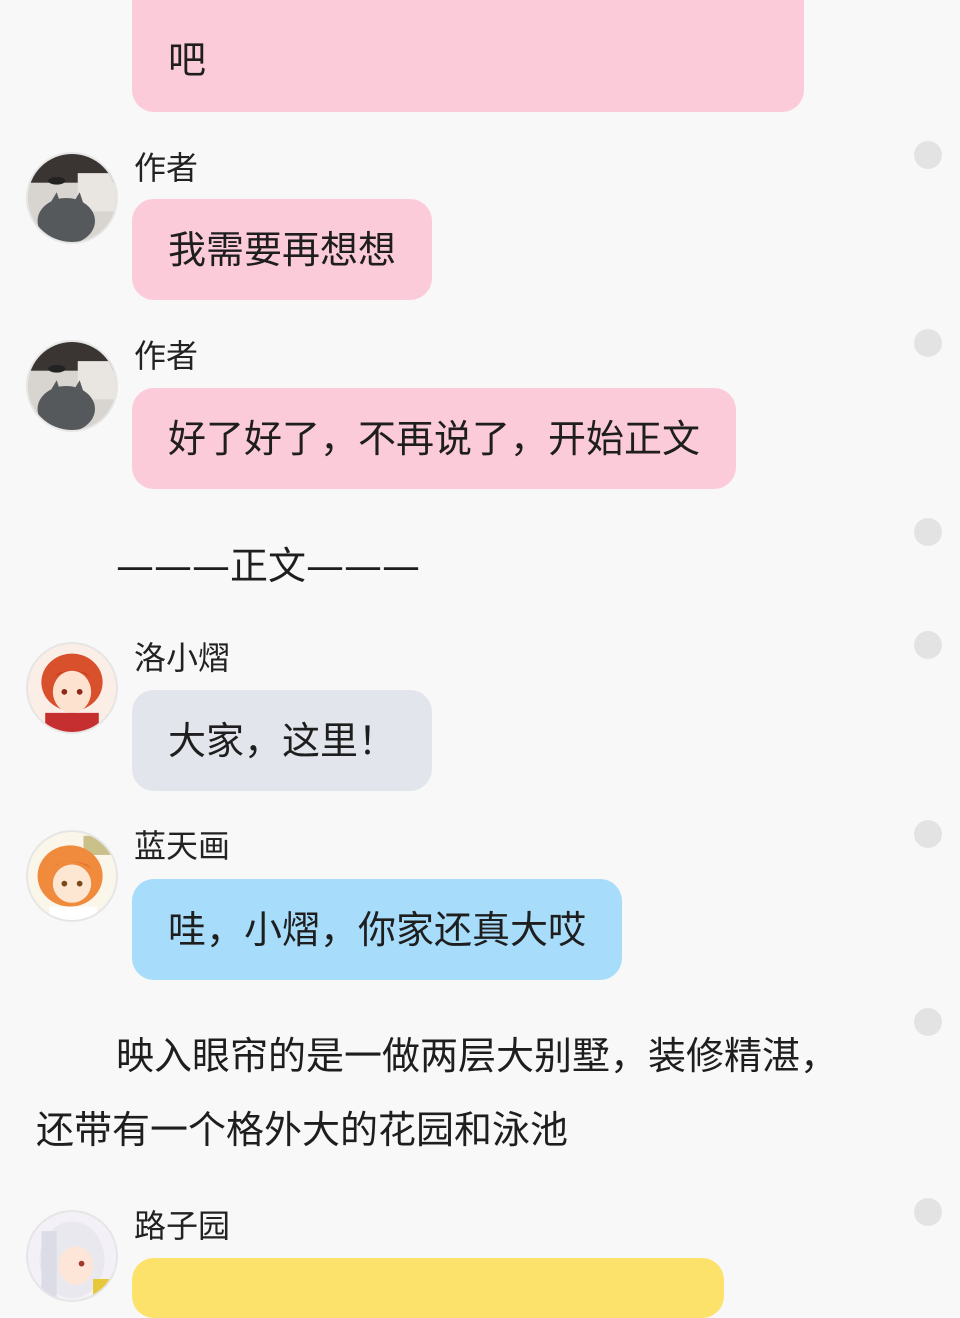  I want to click on white-hair-avatar-icon, so click(72, 1256).